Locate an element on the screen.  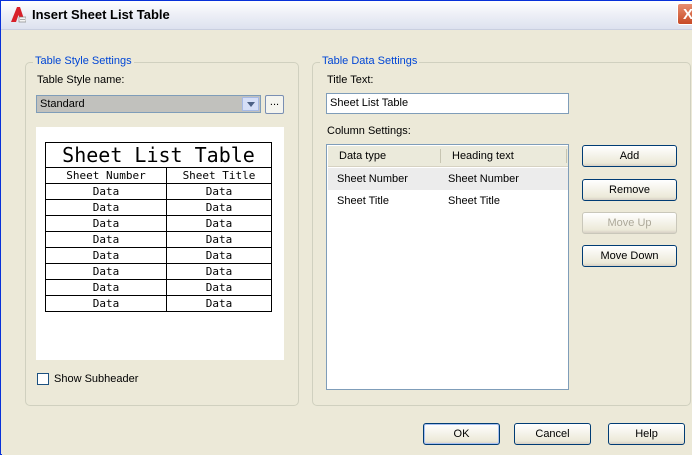
title-text-label: Title Text: is located at coordinates (350, 80).